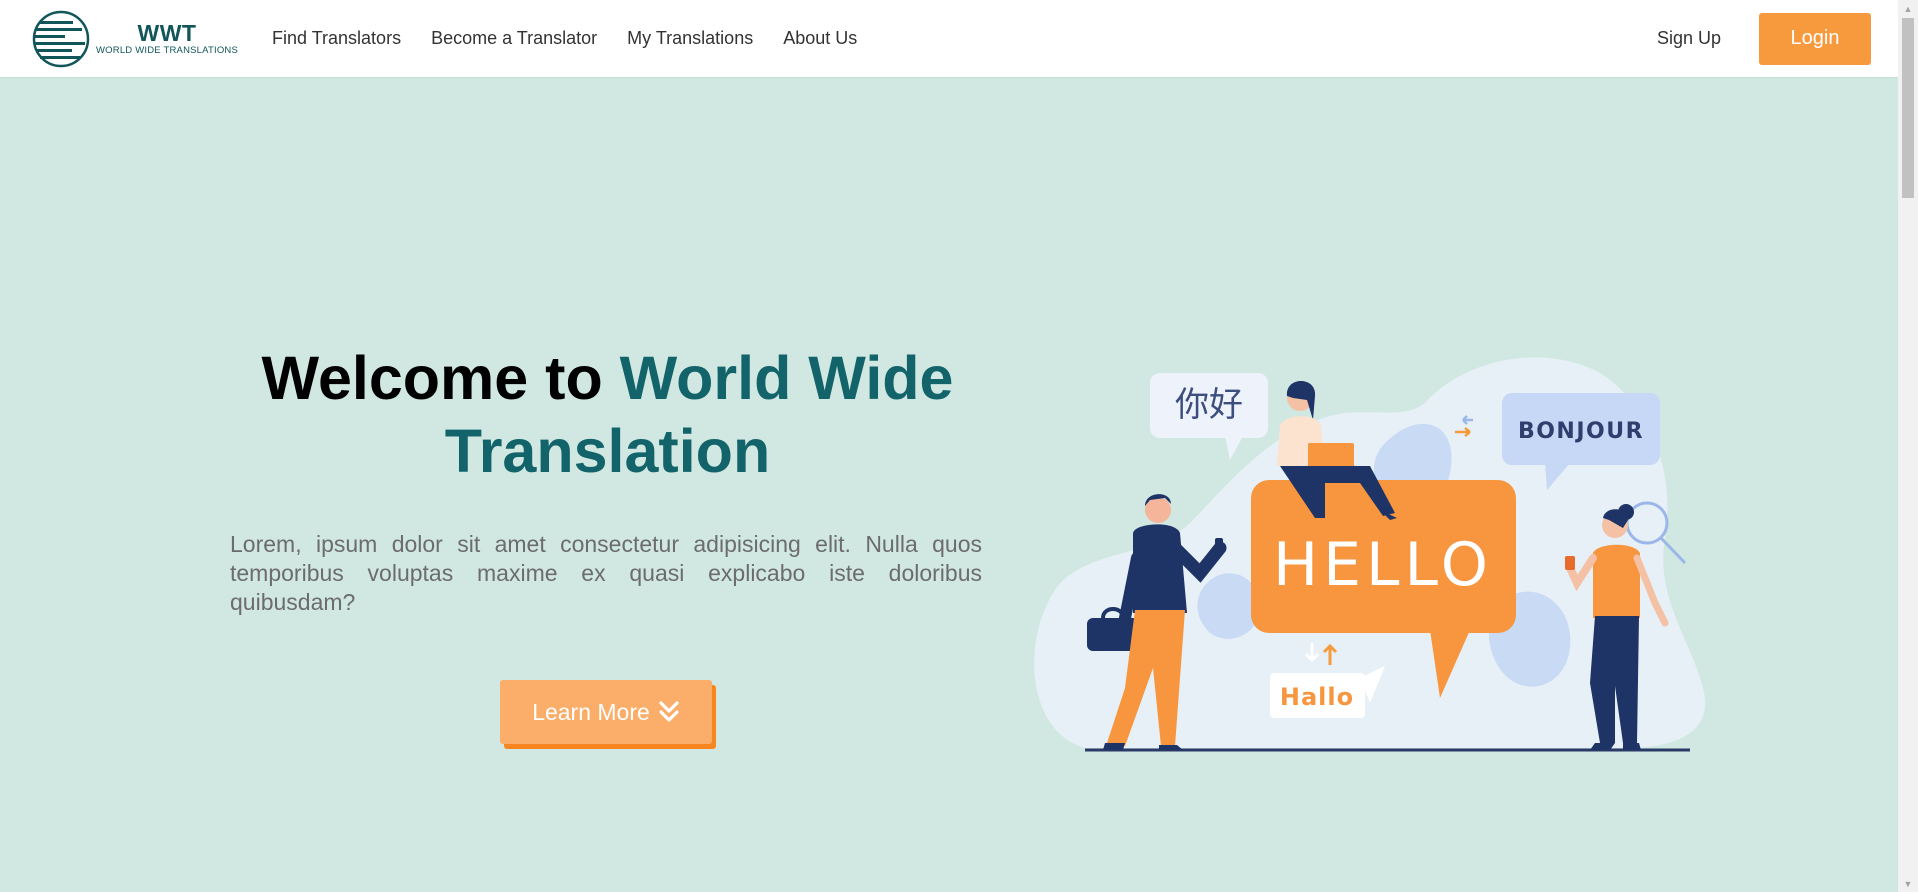  I want to click on learn-more-label: Learn More, so click(591, 711).